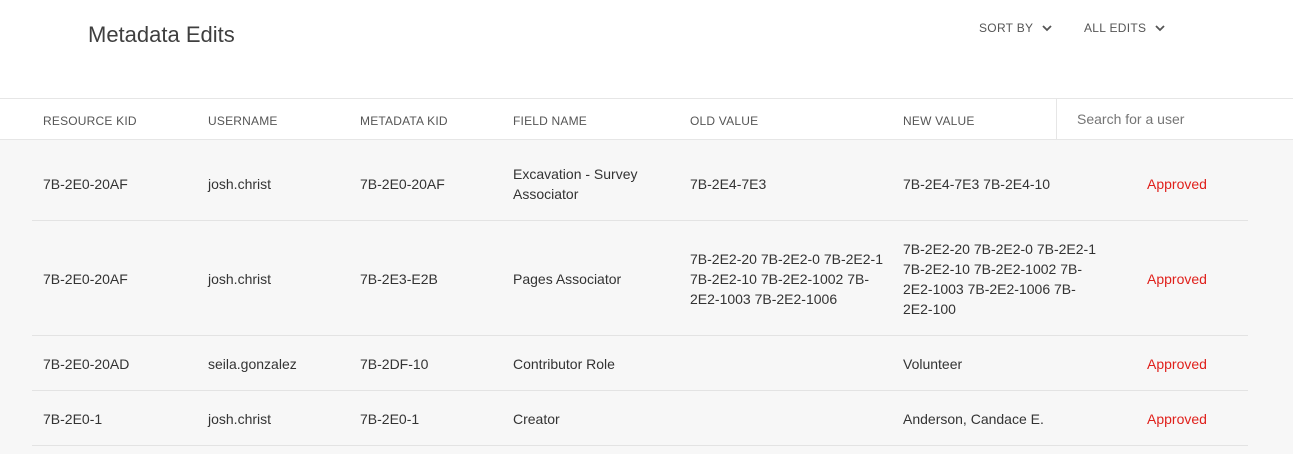 The image size is (1293, 454). What do you see at coordinates (394, 364) in the screenshot?
I see `metadata-kid-cell: 7B-2DF-10` at bounding box center [394, 364].